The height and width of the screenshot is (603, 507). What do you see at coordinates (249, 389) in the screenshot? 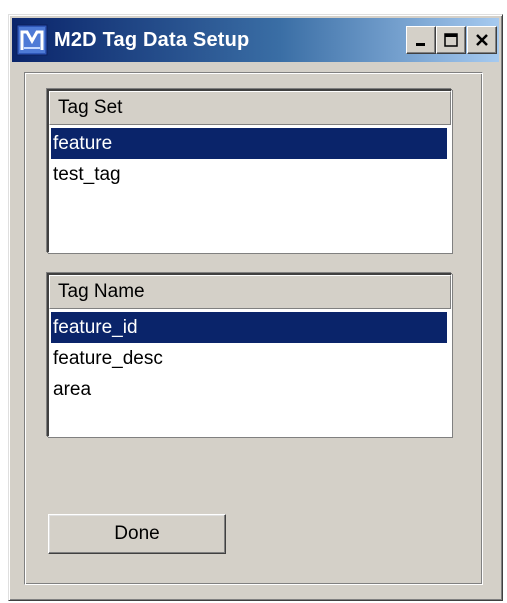
I see `tag-name-item-area: area` at bounding box center [249, 389].